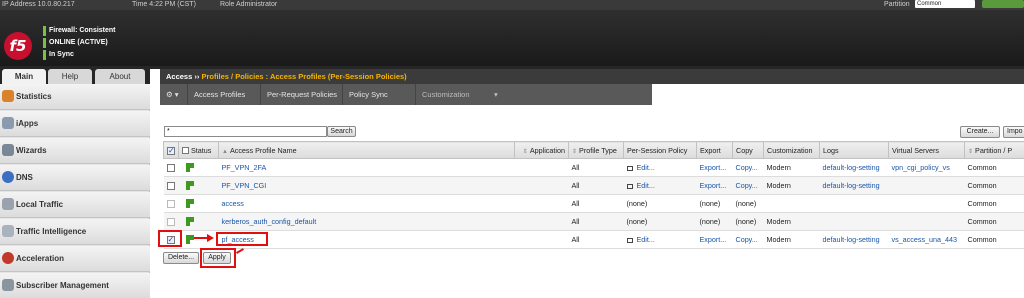 Image resolution: width=1024 pixels, height=298 pixels. I want to click on sidebar-item-dns: DNS, so click(75, 178).